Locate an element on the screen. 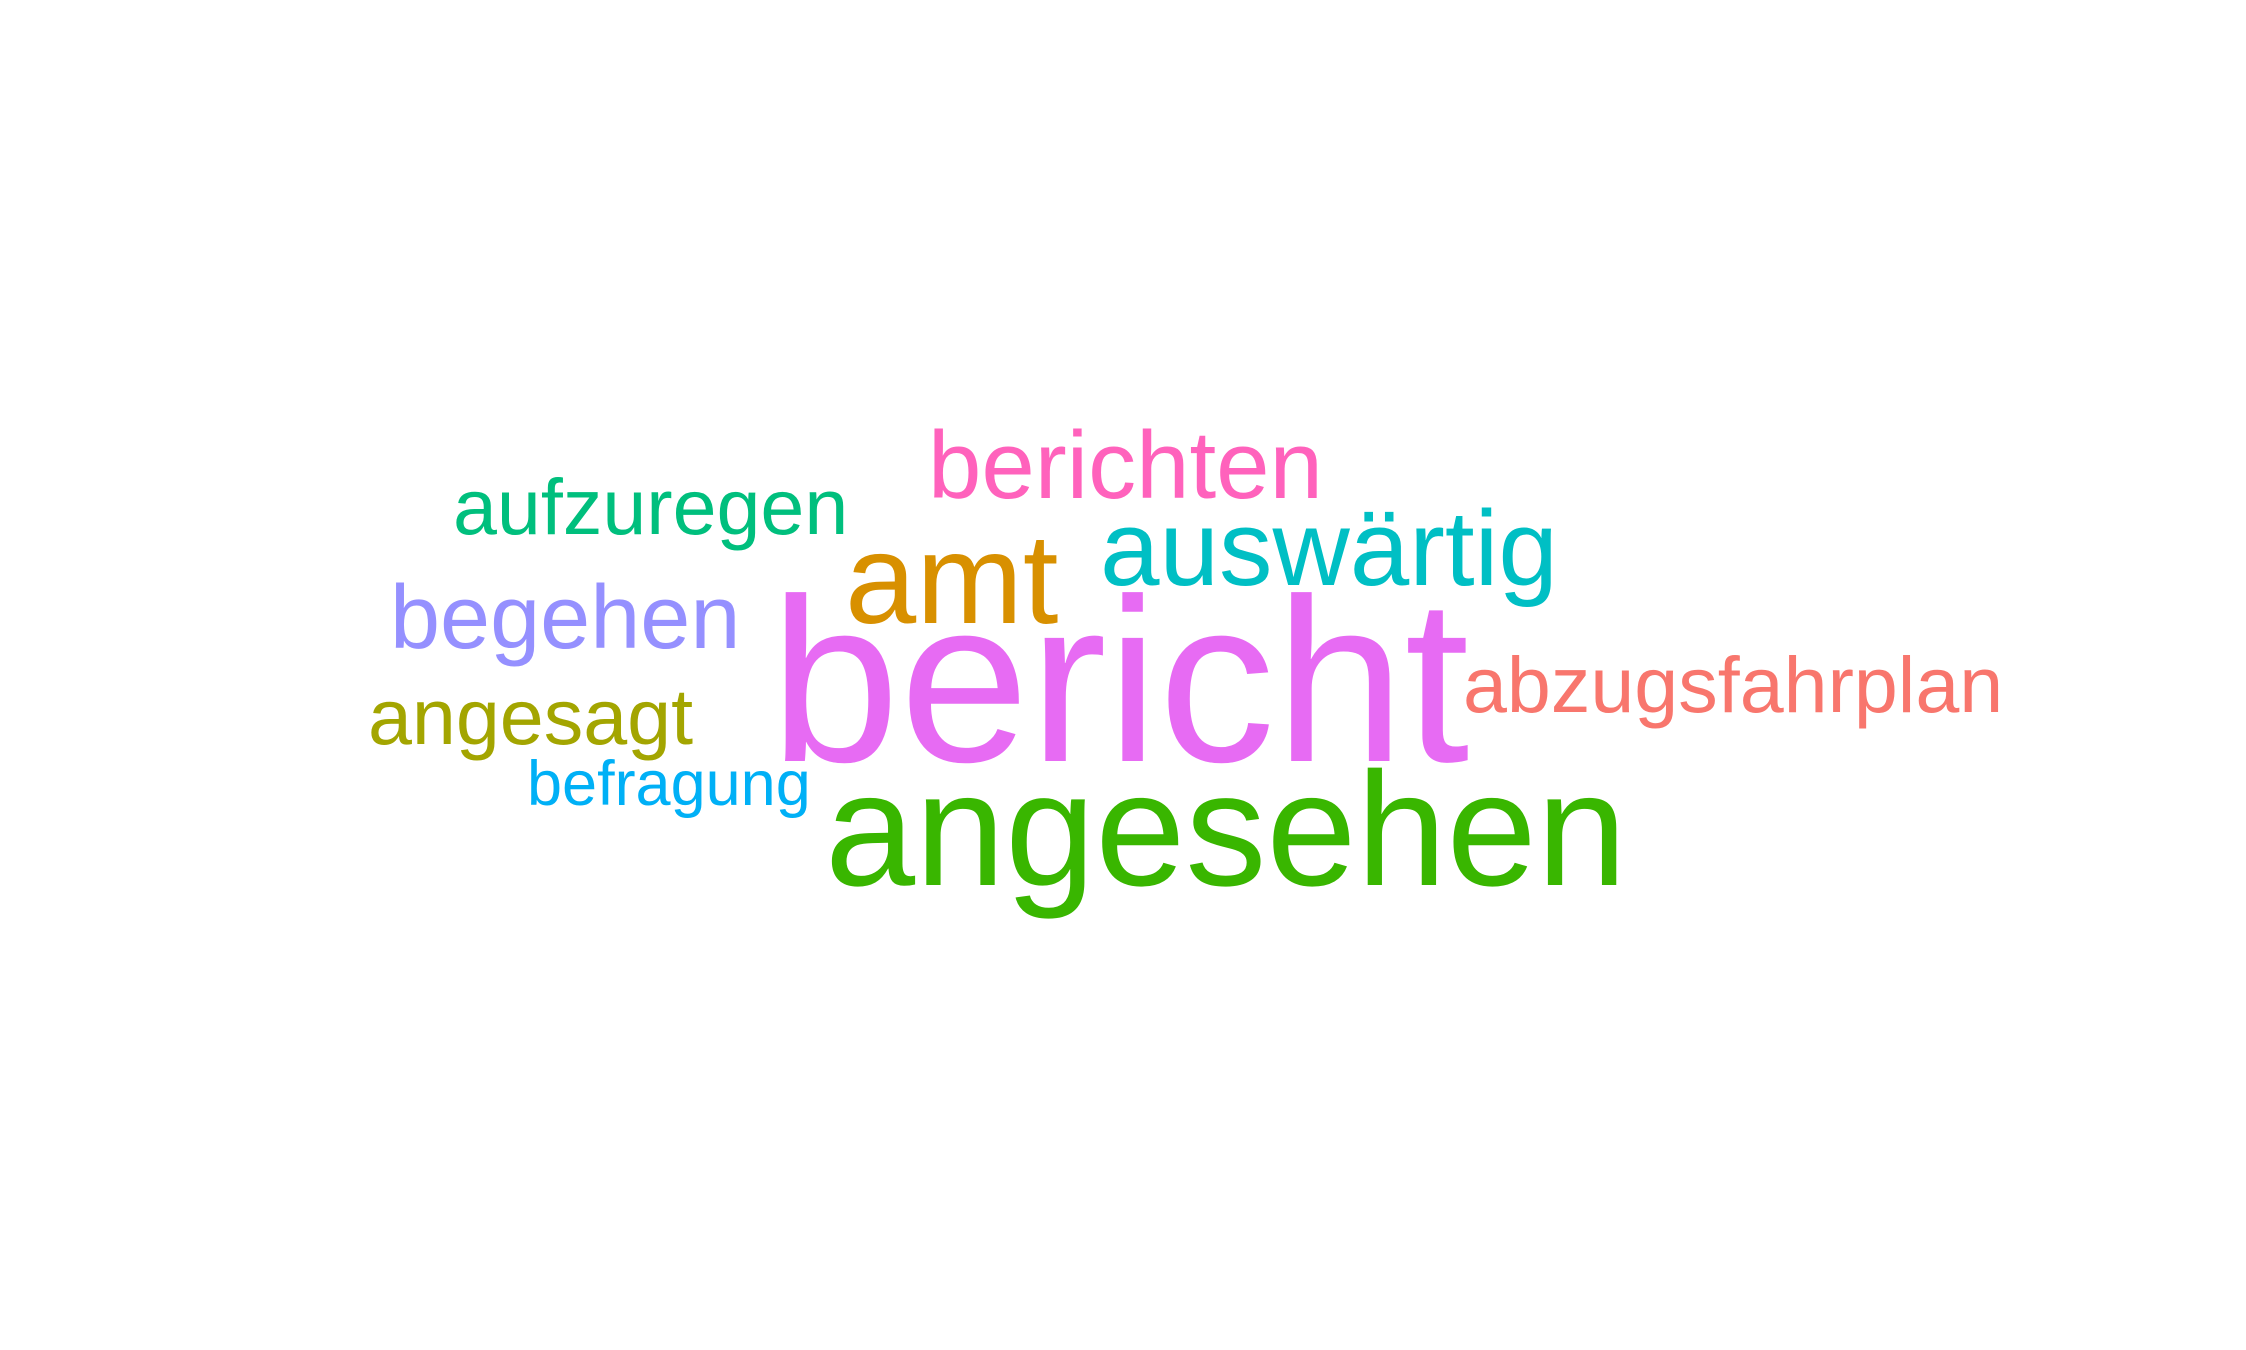  word-abzugsfahrplan: abzugsfahrplan is located at coordinates (1733, 684).